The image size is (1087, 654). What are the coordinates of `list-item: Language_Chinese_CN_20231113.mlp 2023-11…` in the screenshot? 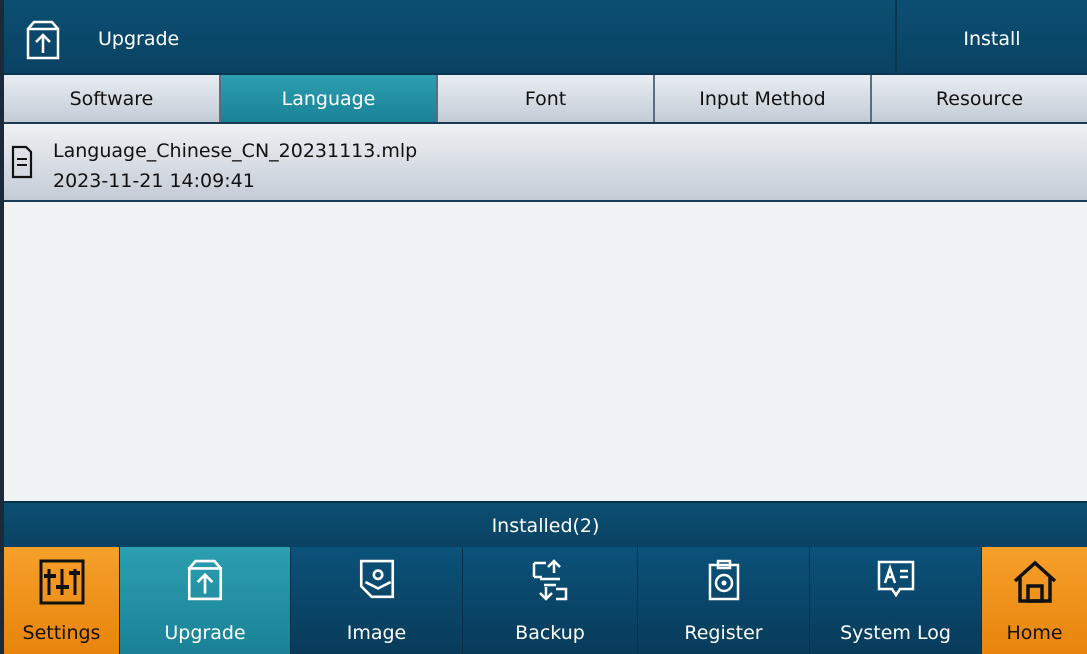 It's located at (545, 163).